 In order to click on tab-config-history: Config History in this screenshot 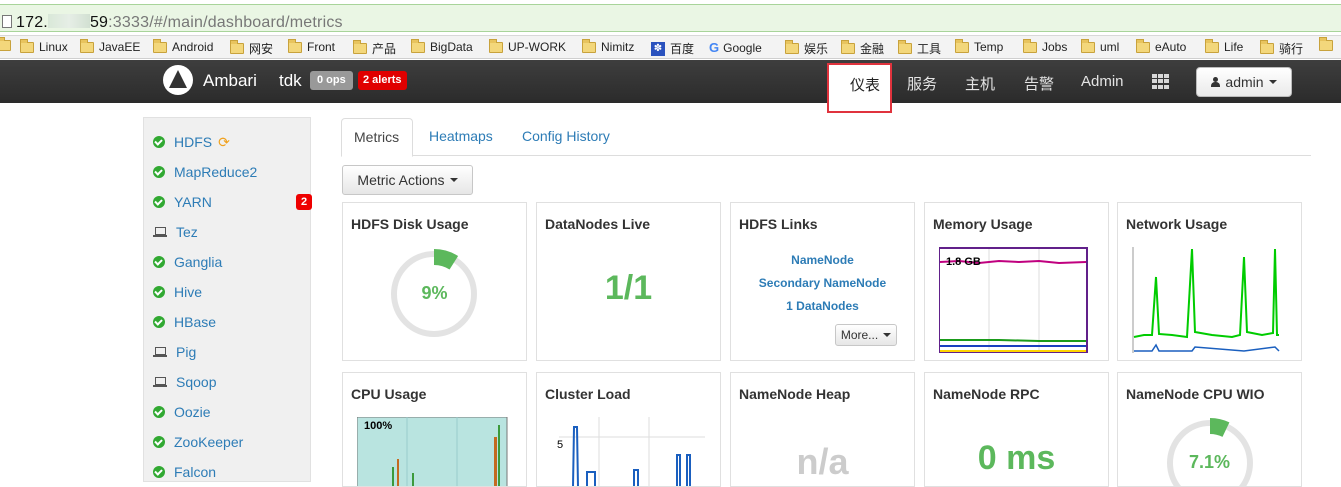, I will do `click(566, 137)`.